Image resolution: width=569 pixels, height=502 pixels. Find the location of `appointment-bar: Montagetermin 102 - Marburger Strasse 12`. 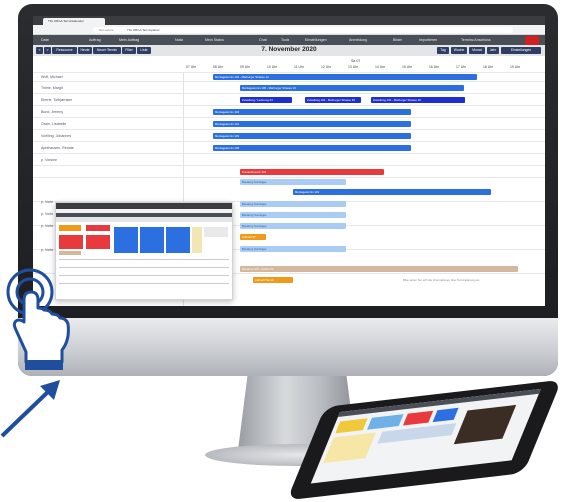

appointment-bar: Montagetermin 102 - Marburger Strasse 12 is located at coordinates (345, 77).